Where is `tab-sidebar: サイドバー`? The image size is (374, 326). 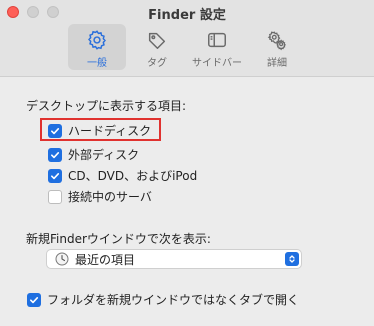
tab-sidebar: サイドバー is located at coordinates (217, 47).